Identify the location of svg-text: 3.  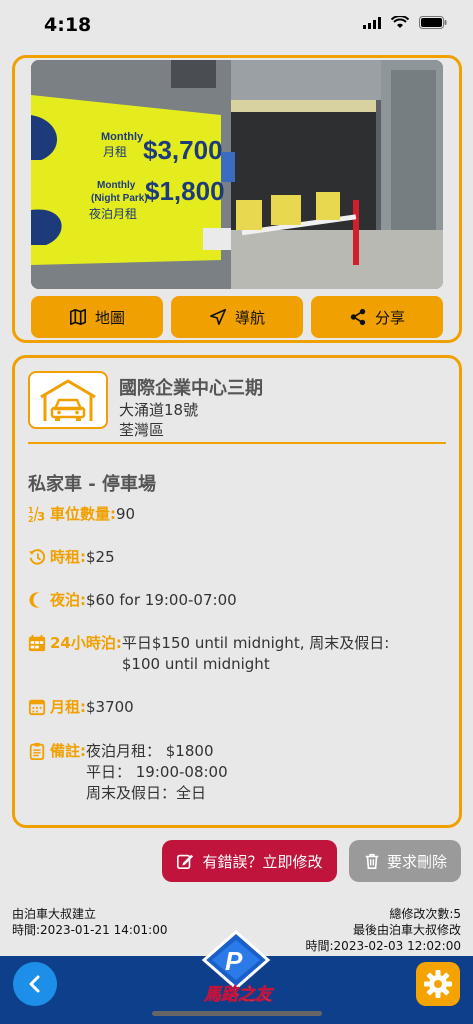
(41, 516).